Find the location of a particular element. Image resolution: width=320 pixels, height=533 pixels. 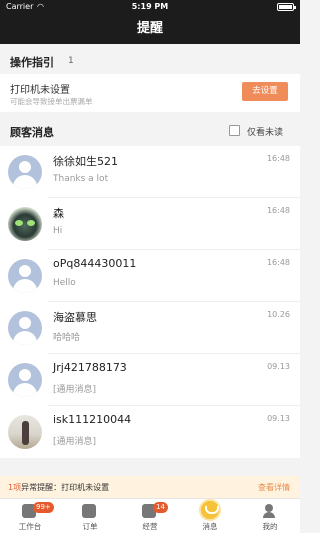

list-item: 海盗慕思 哈哈哈 10.26 is located at coordinates (150, 328).